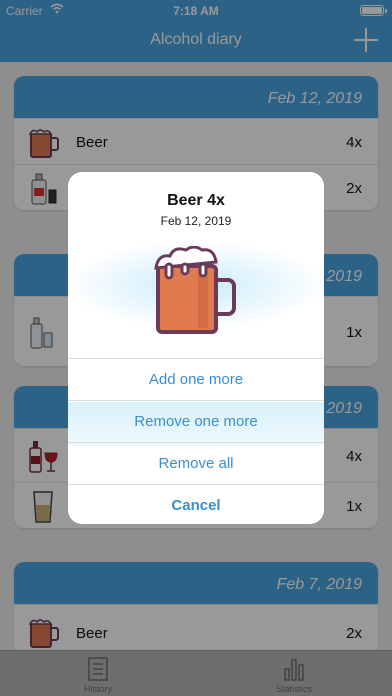 This screenshot has width=392, height=696. Describe the element at coordinates (196, 221) in the screenshot. I see `modal-date: Feb 12, 2019` at that location.